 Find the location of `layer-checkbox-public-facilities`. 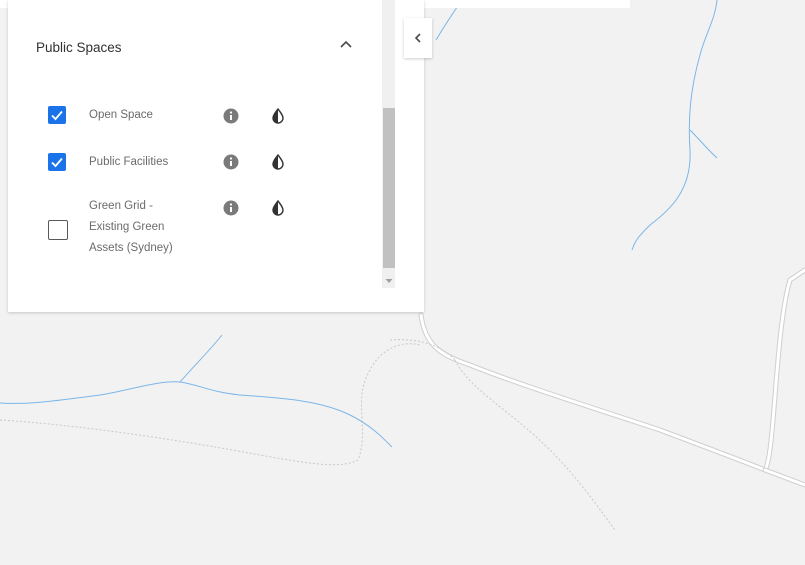

layer-checkbox-public-facilities is located at coordinates (57, 162).